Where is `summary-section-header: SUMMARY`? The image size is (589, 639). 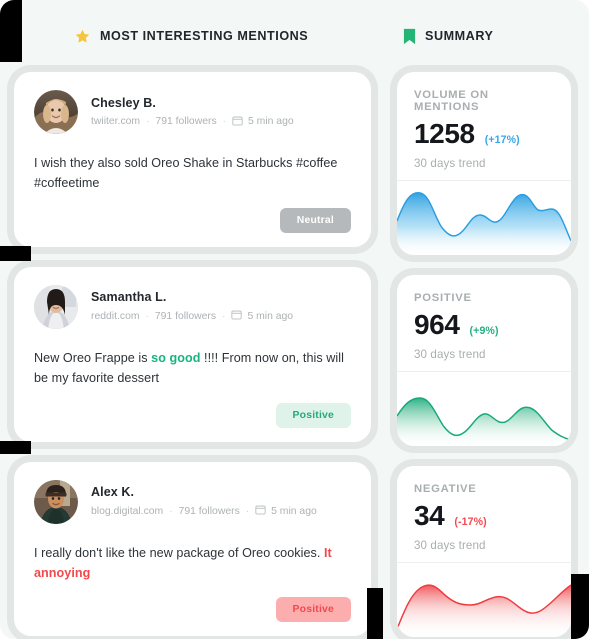
summary-section-header: SUMMARY is located at coordinates (486, 36).